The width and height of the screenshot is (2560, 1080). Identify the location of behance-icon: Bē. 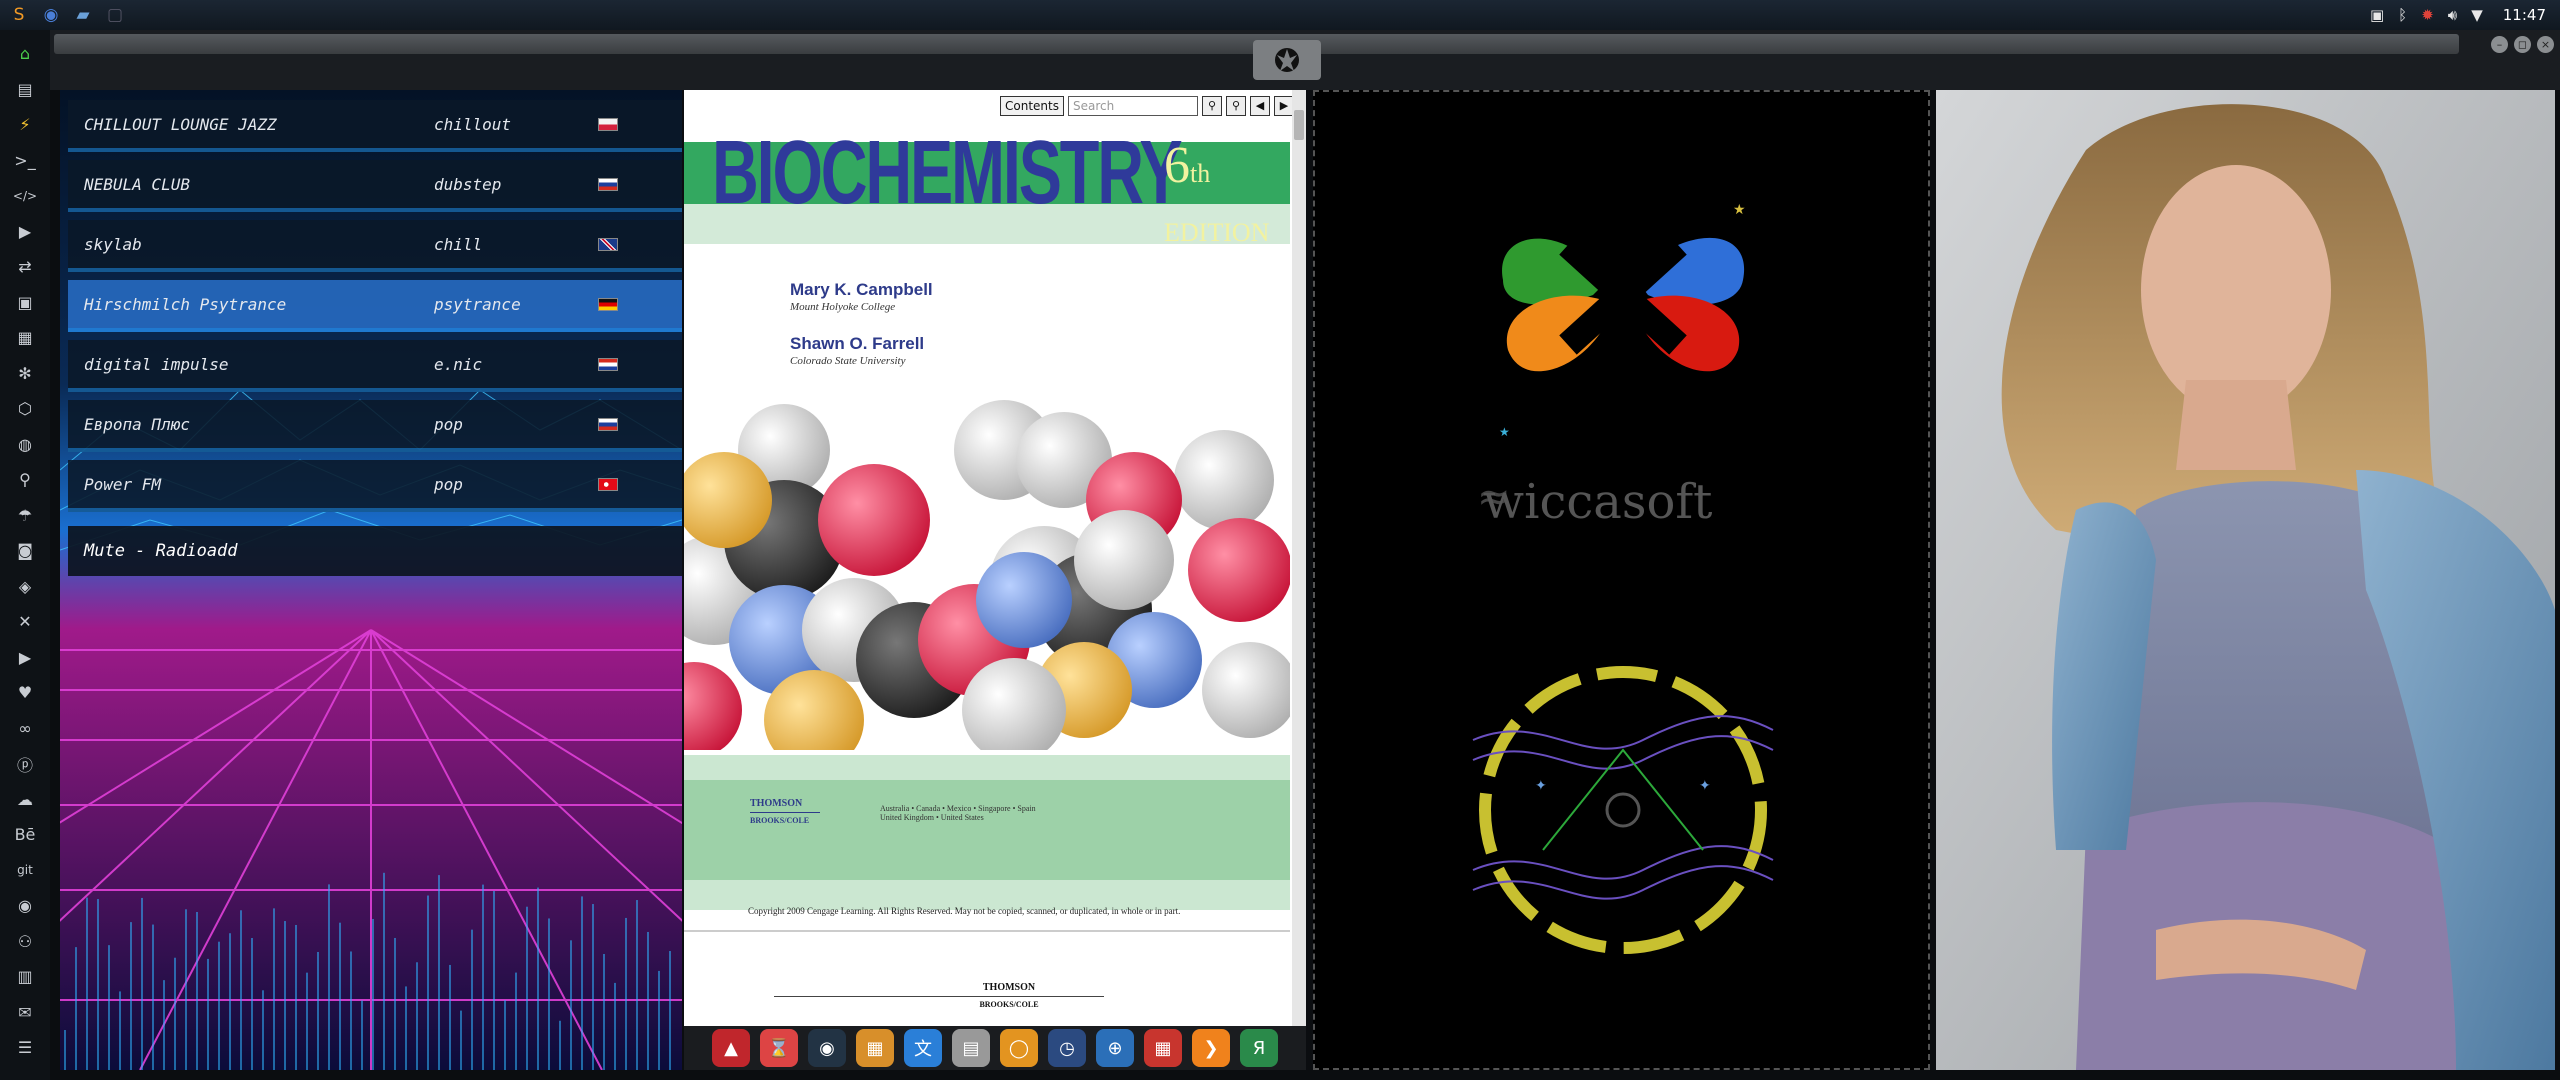
(25, 835).